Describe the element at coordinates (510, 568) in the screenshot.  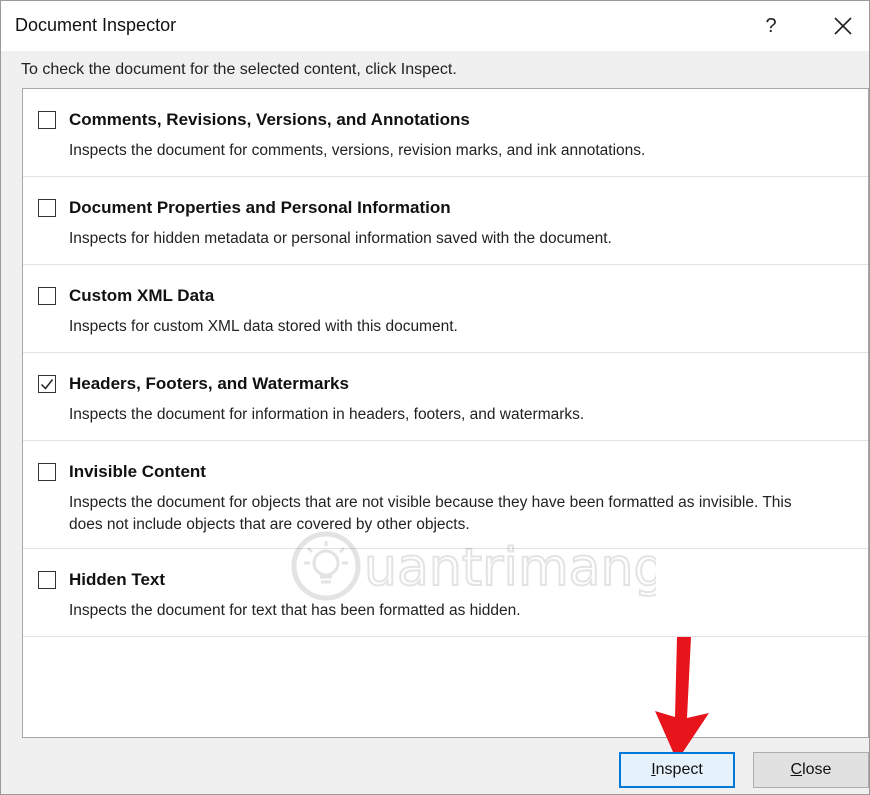
I see `watermark-text: uantrimang` at that location.